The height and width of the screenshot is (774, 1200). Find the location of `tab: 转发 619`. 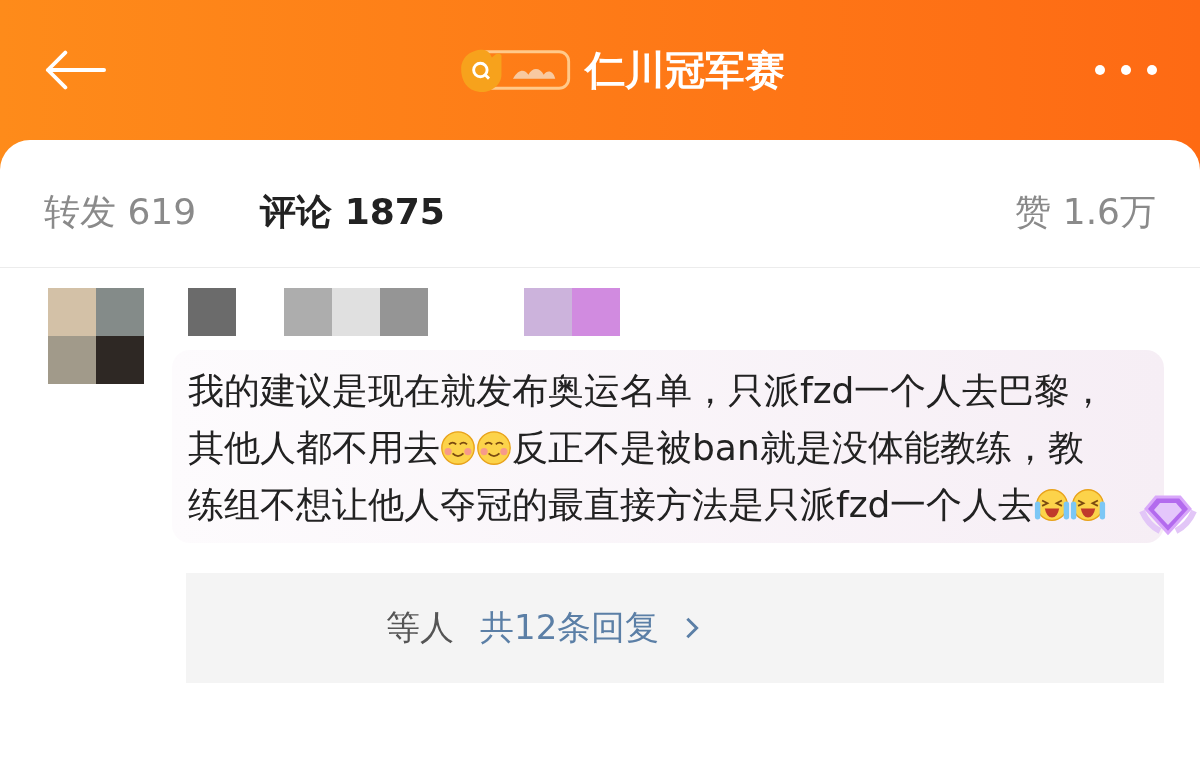

tab: 转发 619 is located at coordinates (120, 212).